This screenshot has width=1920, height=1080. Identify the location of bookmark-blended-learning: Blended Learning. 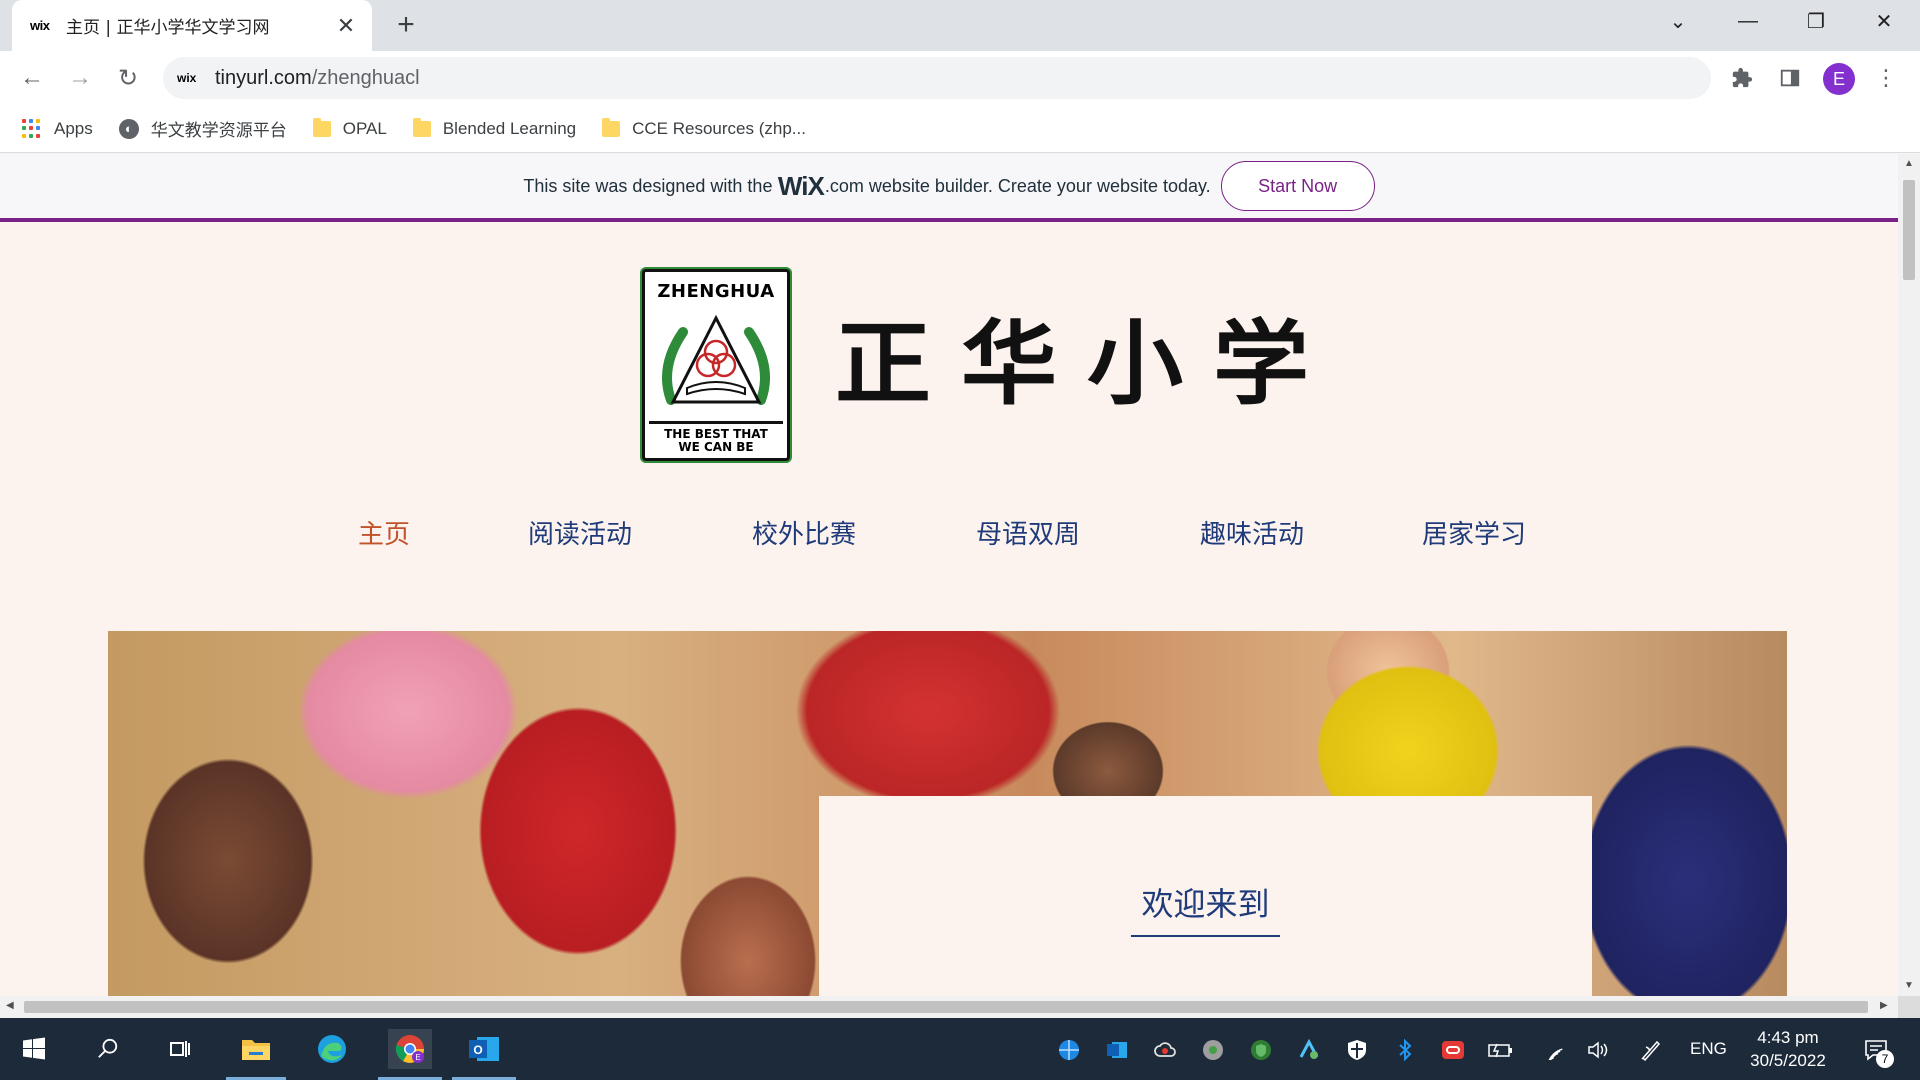
(494, 128).